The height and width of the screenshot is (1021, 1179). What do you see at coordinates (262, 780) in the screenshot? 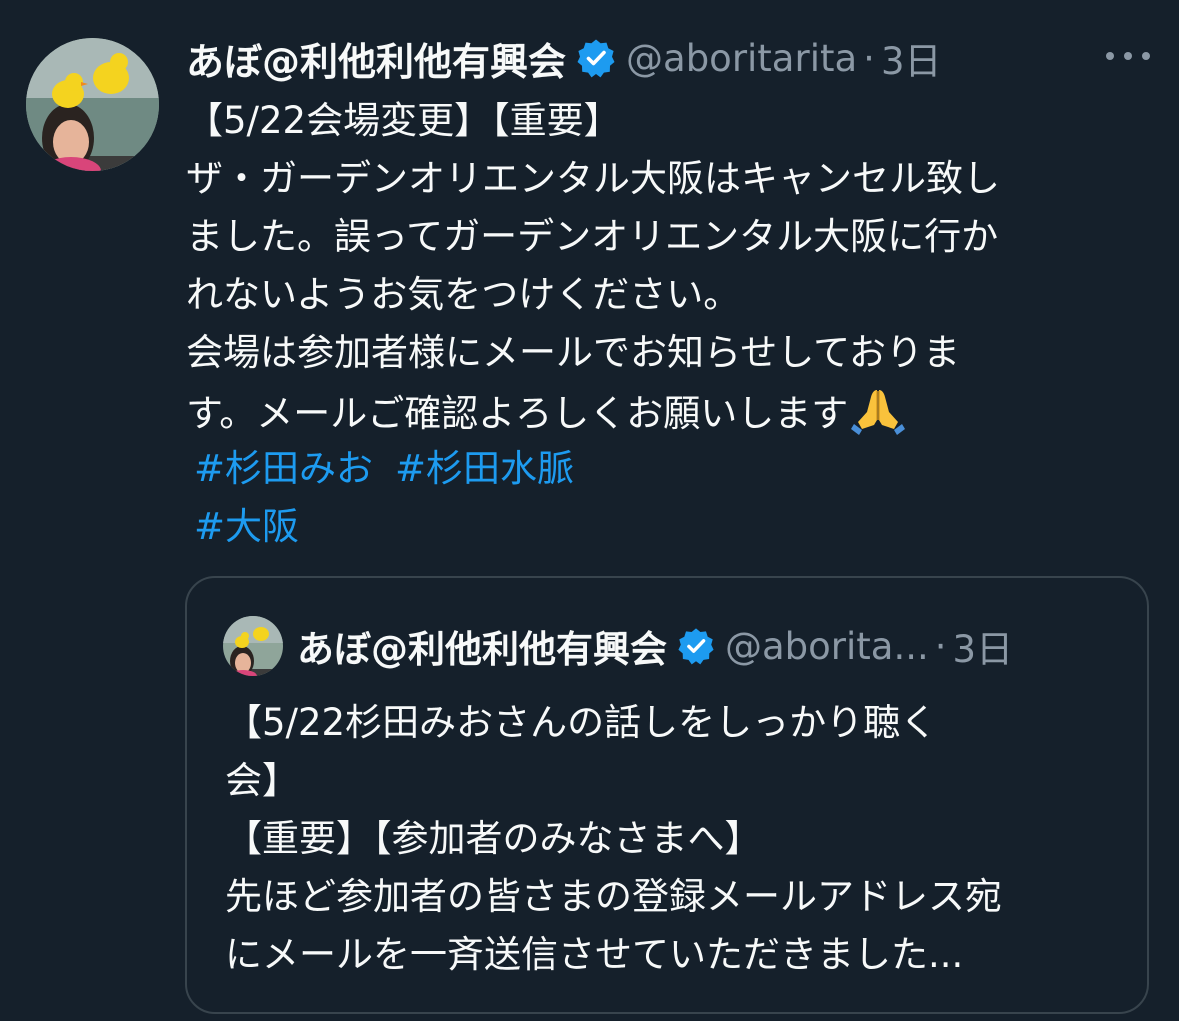
I see `quote-text-line: 会】` at bounding box center [262, 780].